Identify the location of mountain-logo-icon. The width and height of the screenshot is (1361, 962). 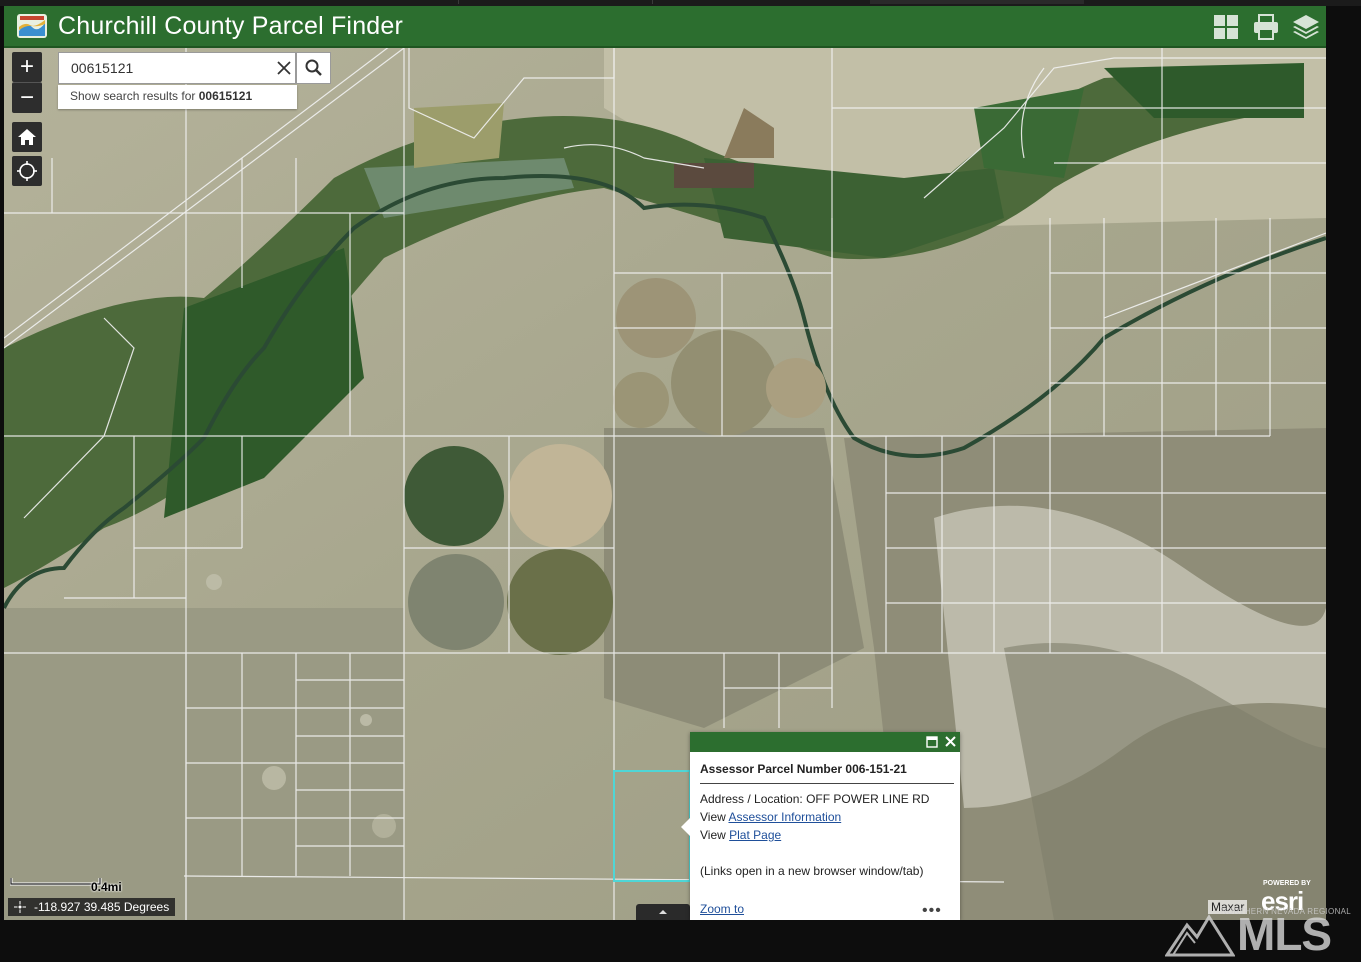
(1200, 935).